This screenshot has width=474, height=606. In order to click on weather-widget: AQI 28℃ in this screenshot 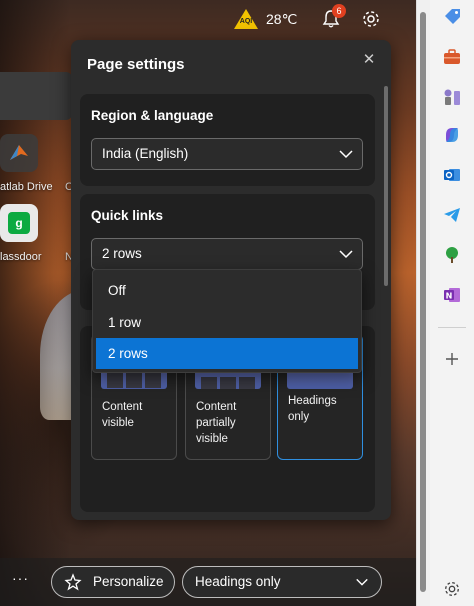, I will do `click(265, 19)`.